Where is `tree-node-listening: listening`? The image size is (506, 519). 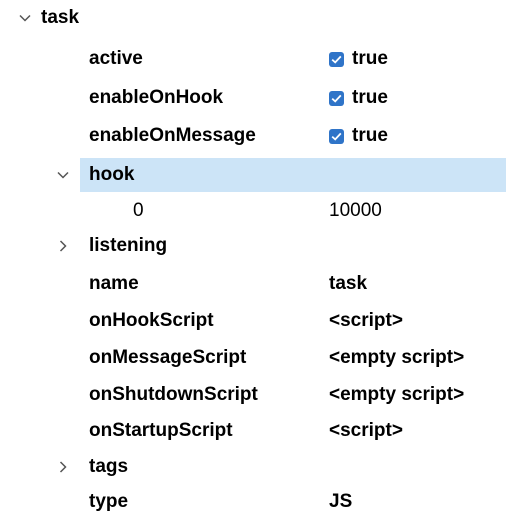 tree-node-listening: listening is located at coordinates (253, 246).